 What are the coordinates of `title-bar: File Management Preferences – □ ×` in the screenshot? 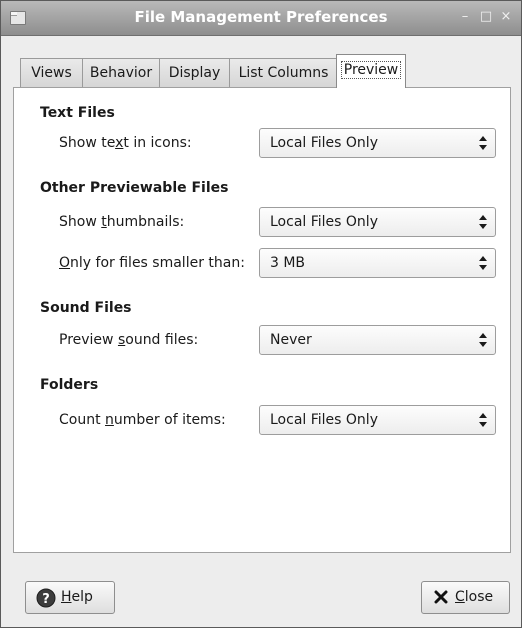 It's located at (261, 18).